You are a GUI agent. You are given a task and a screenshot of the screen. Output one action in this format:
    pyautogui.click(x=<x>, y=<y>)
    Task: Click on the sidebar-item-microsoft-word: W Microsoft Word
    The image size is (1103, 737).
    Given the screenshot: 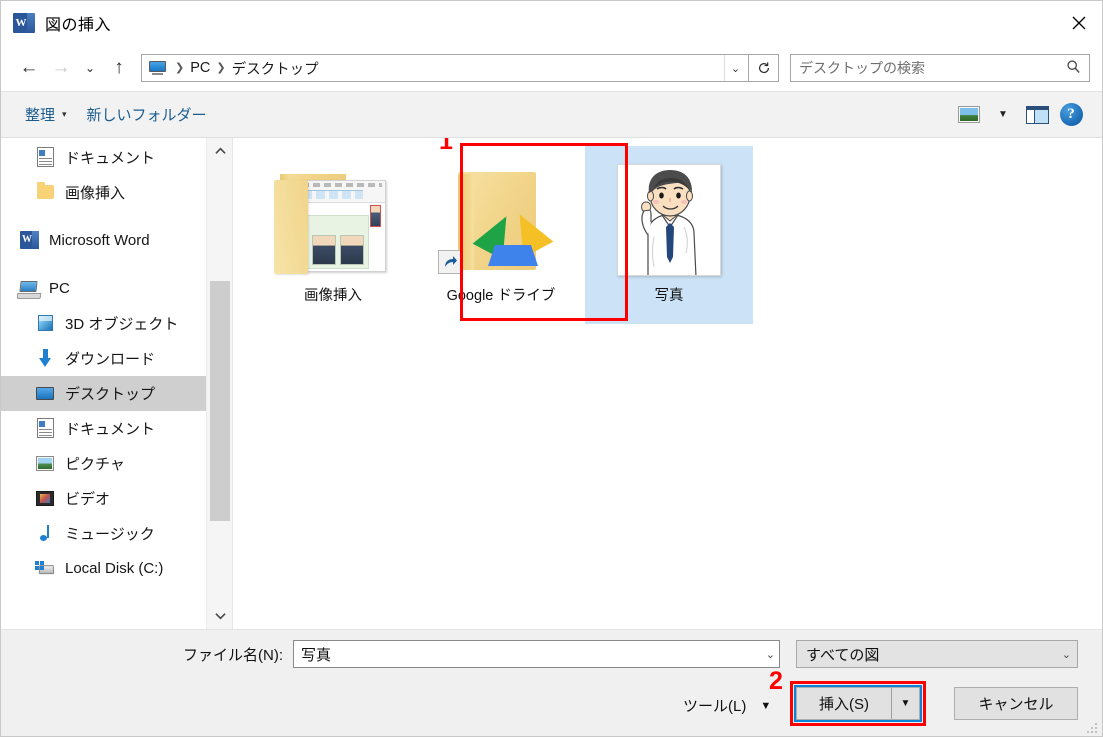 What is the action you would take?
    pyautogui.click(x=116, y=240)
    